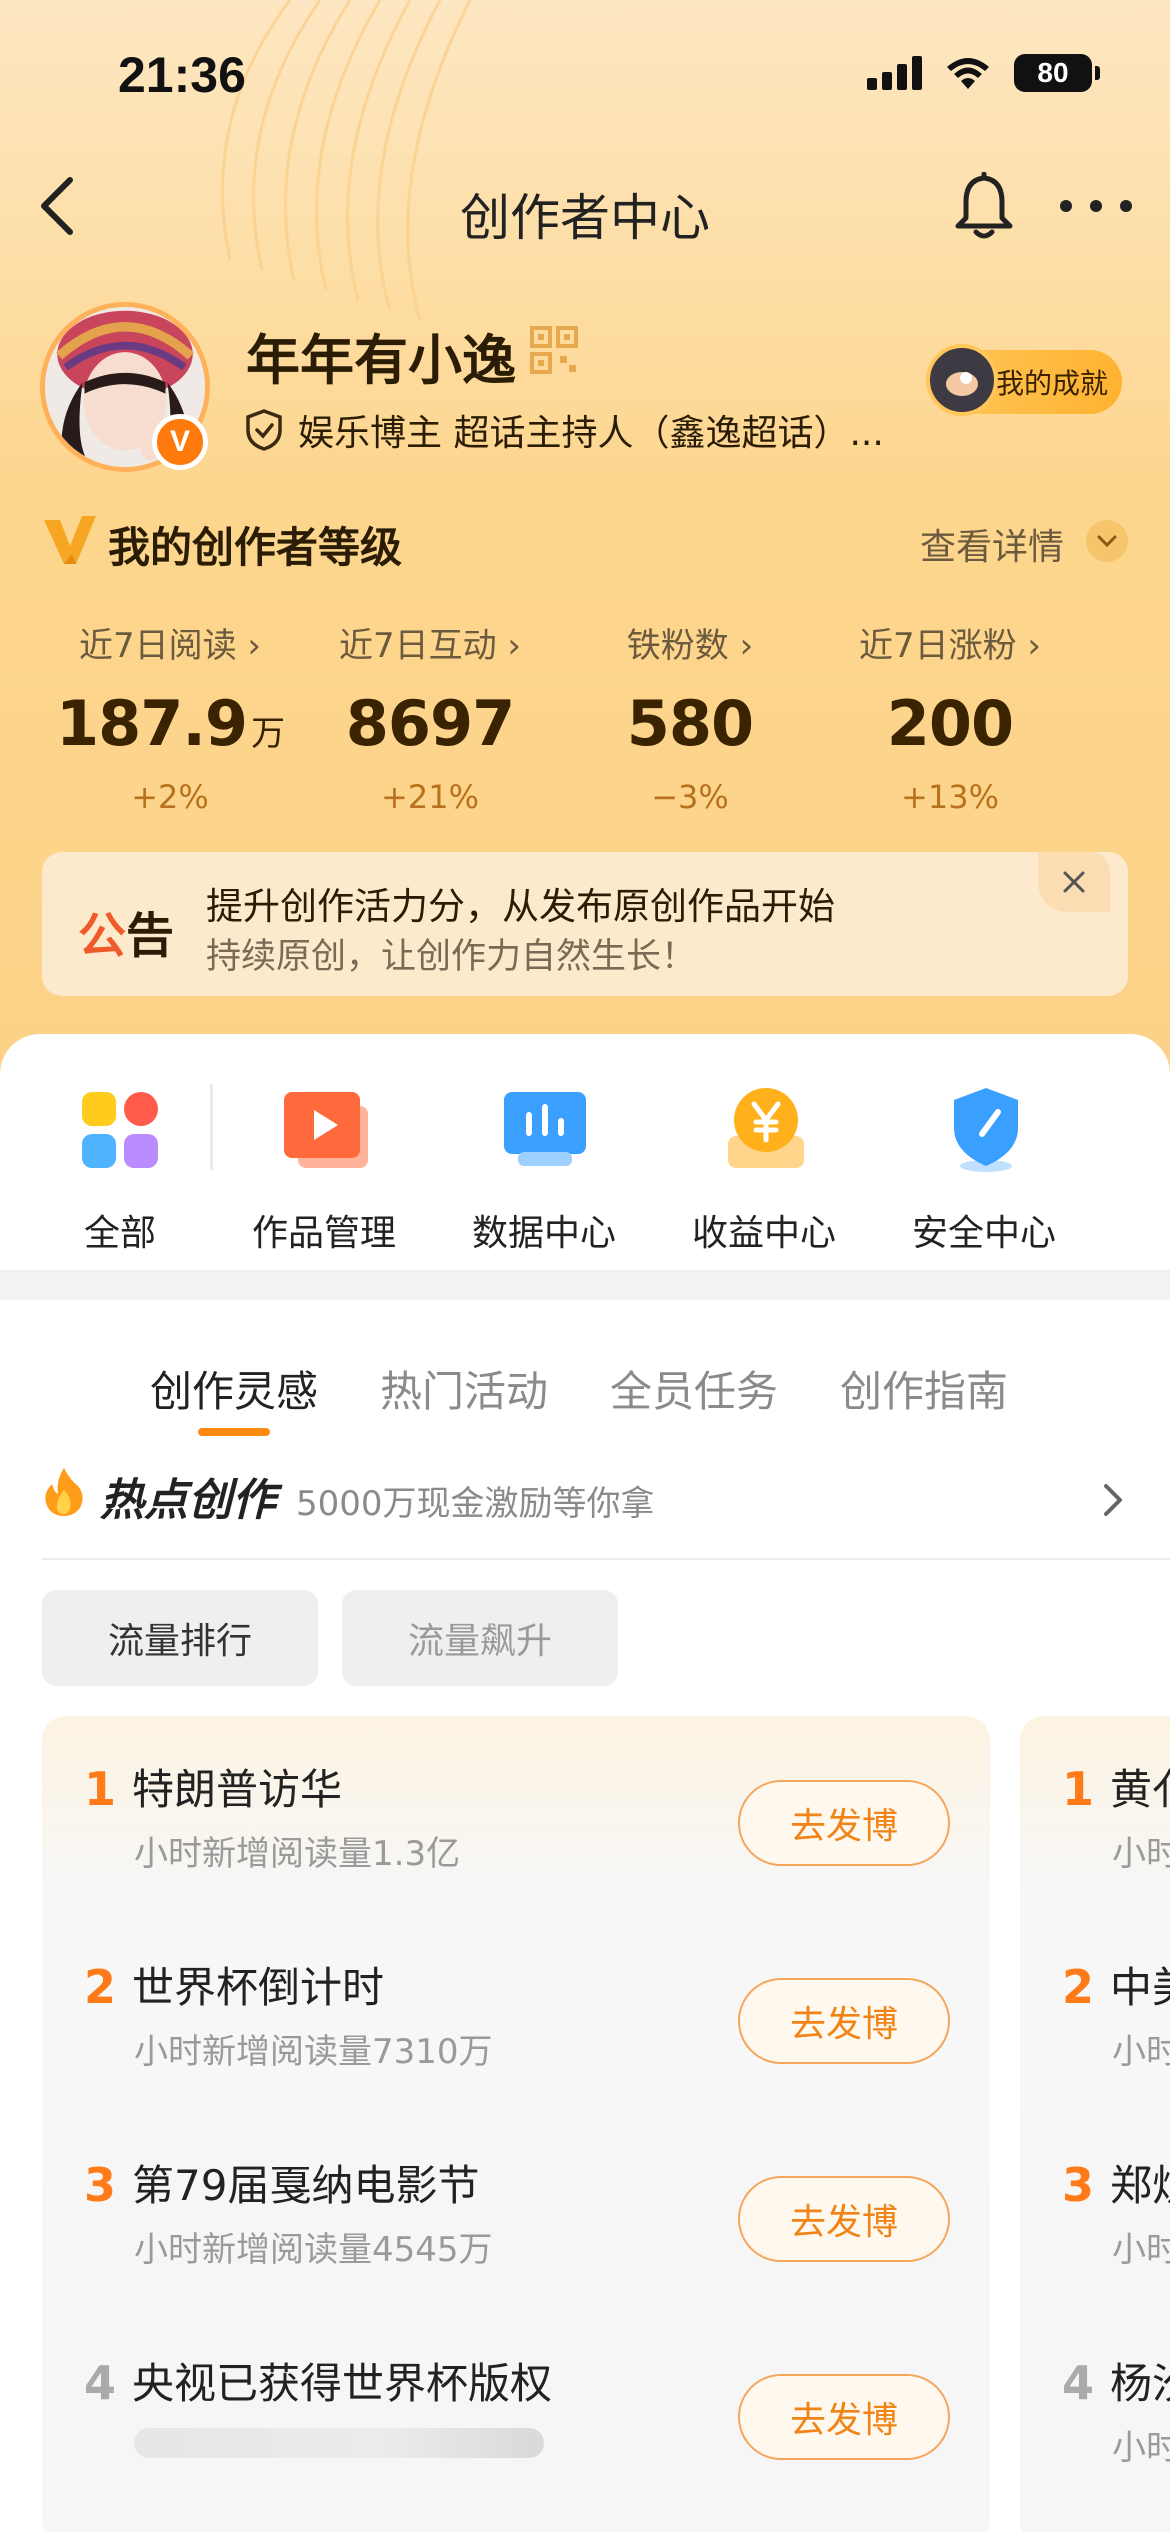  Describe the element at coordinates (211, 1127) in the screenshot. I see `tool-divider` at that location.